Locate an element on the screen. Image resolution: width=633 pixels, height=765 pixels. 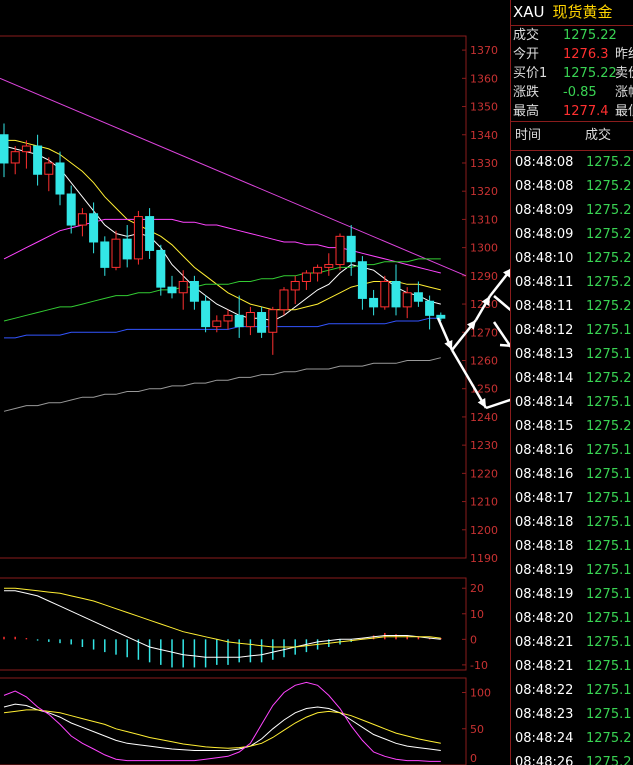
quote-label: 最高 is located at coordinates (526, 111).